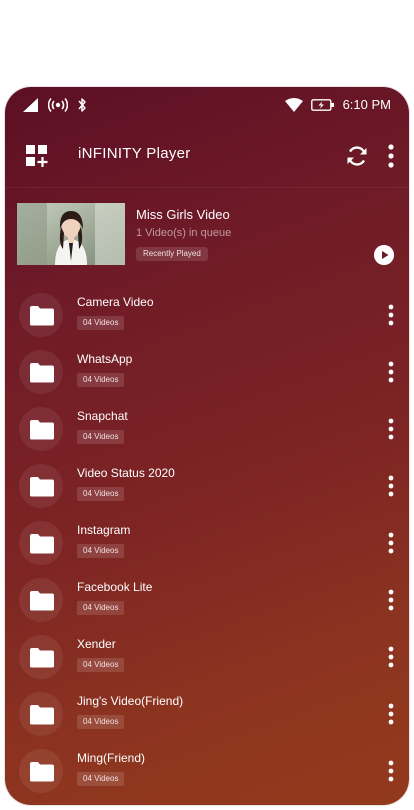 The height and width of the screenshot is (810, 414). I want to click on folder-name: Snapchat, so click(102, 416).